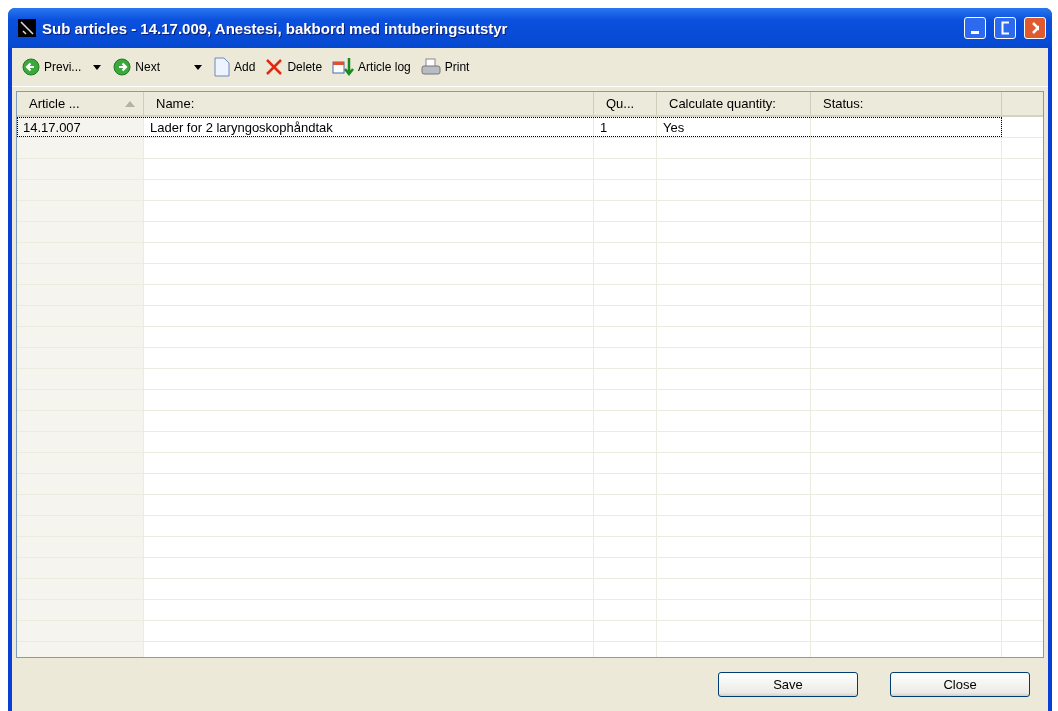 Image resolution: width=1058 pixels, height=711 pixels. I want to click on maximize-button, so click(1005, 28).